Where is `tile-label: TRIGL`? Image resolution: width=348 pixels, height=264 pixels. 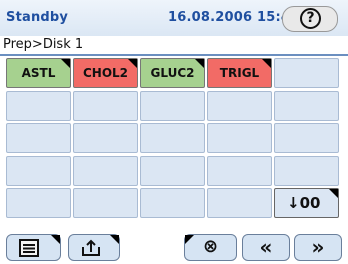
tile-label: TRIGL is located at coordinates (239, 73).